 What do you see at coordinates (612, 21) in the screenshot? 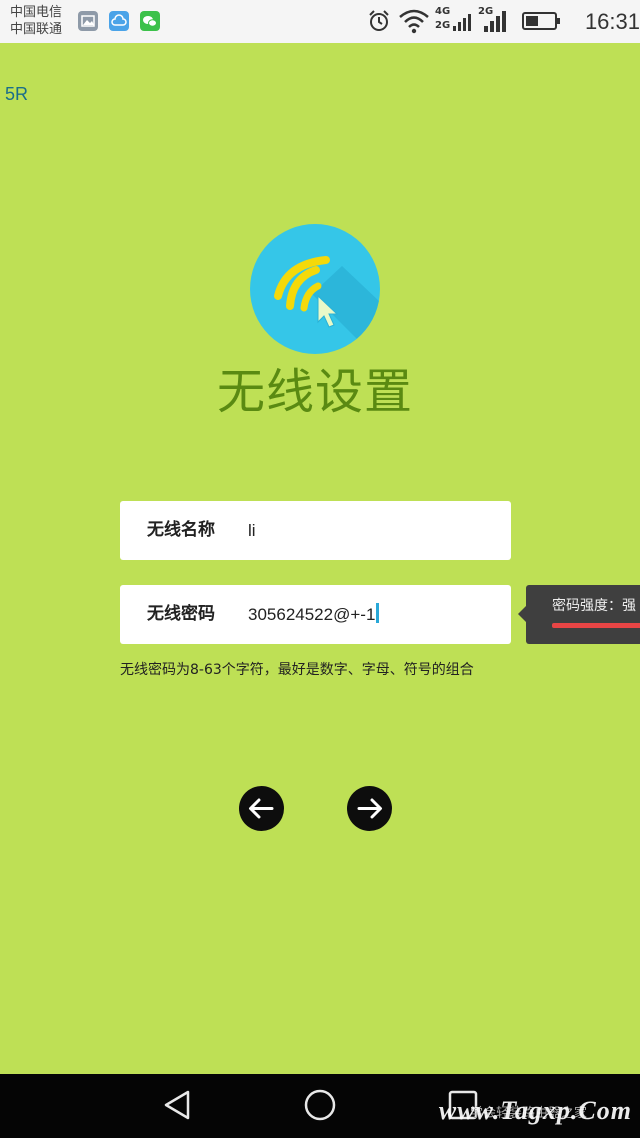
I see `clock: 16:31` at bounding box center [612, 21].